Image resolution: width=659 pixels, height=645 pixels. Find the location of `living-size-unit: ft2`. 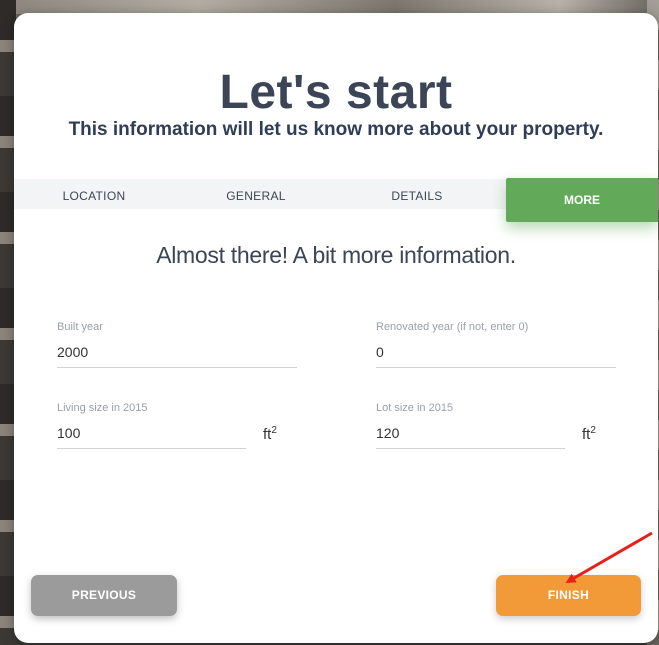

living-size-unit: ft2 is located at coordinates (270, 434).